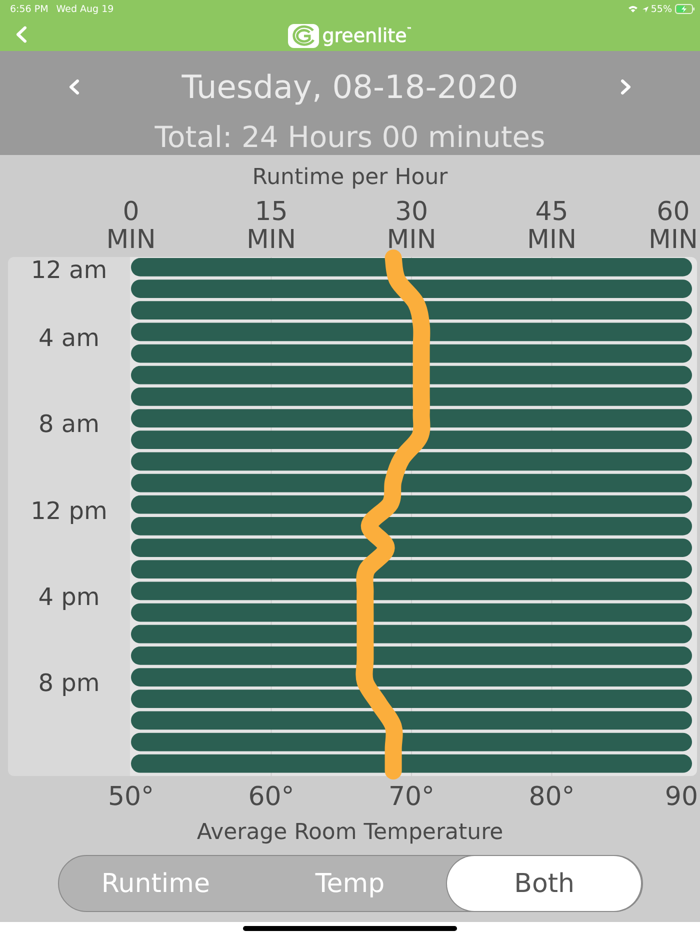 This screenshot has width=700, height=934. I want to click on tick-label: 30 MIN, so click(411, 226).